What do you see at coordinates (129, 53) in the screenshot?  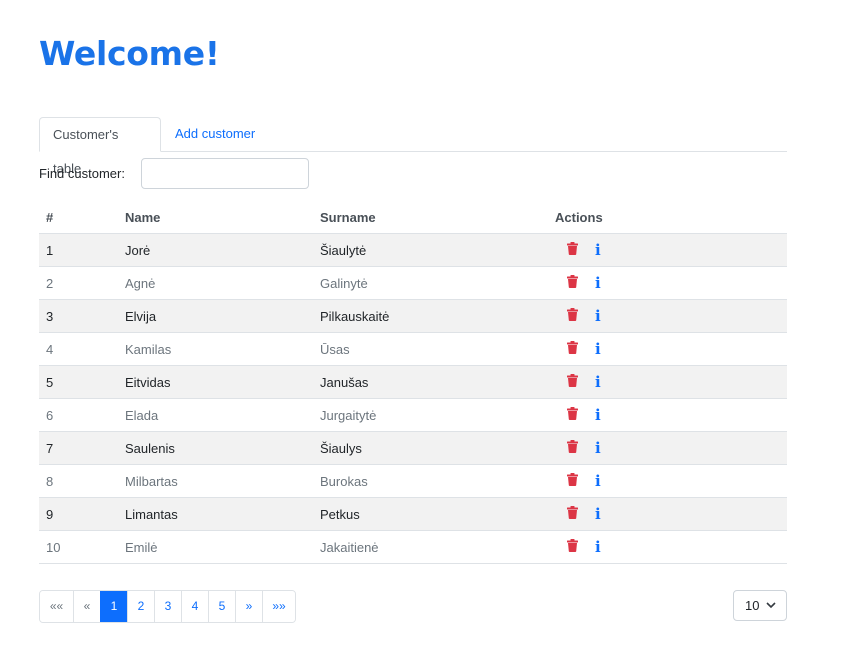 I see `page-title: Welcome!` at bounding box center [129, 53].